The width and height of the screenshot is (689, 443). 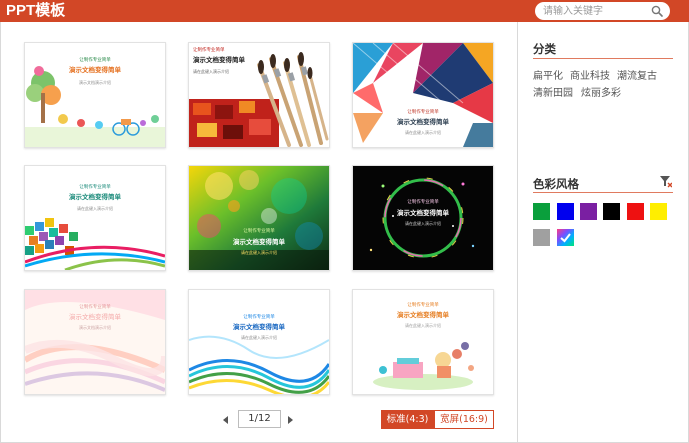 I want to click on category-link: 商业科技, so click(x=590, y=74).